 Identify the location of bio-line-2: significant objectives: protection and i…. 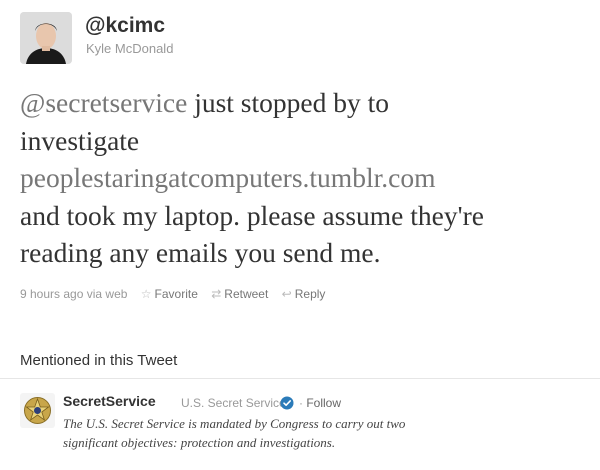
(199, 442).